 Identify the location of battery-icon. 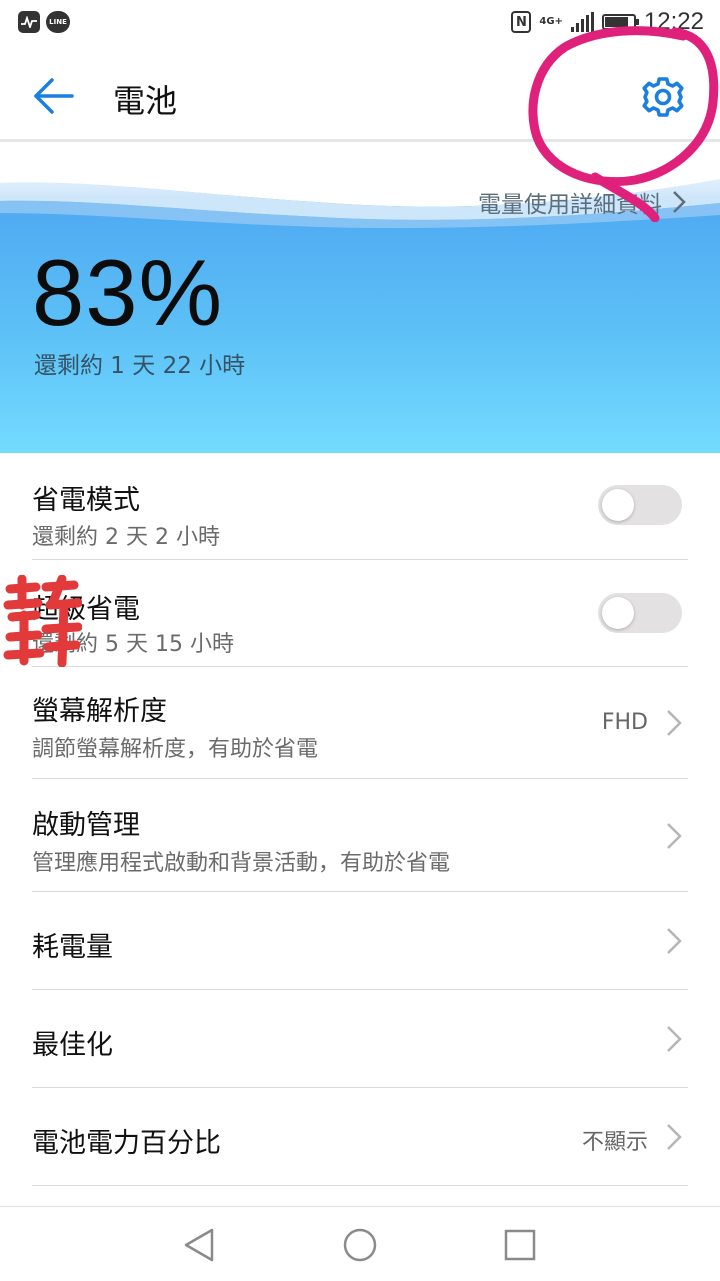
(620, 22).